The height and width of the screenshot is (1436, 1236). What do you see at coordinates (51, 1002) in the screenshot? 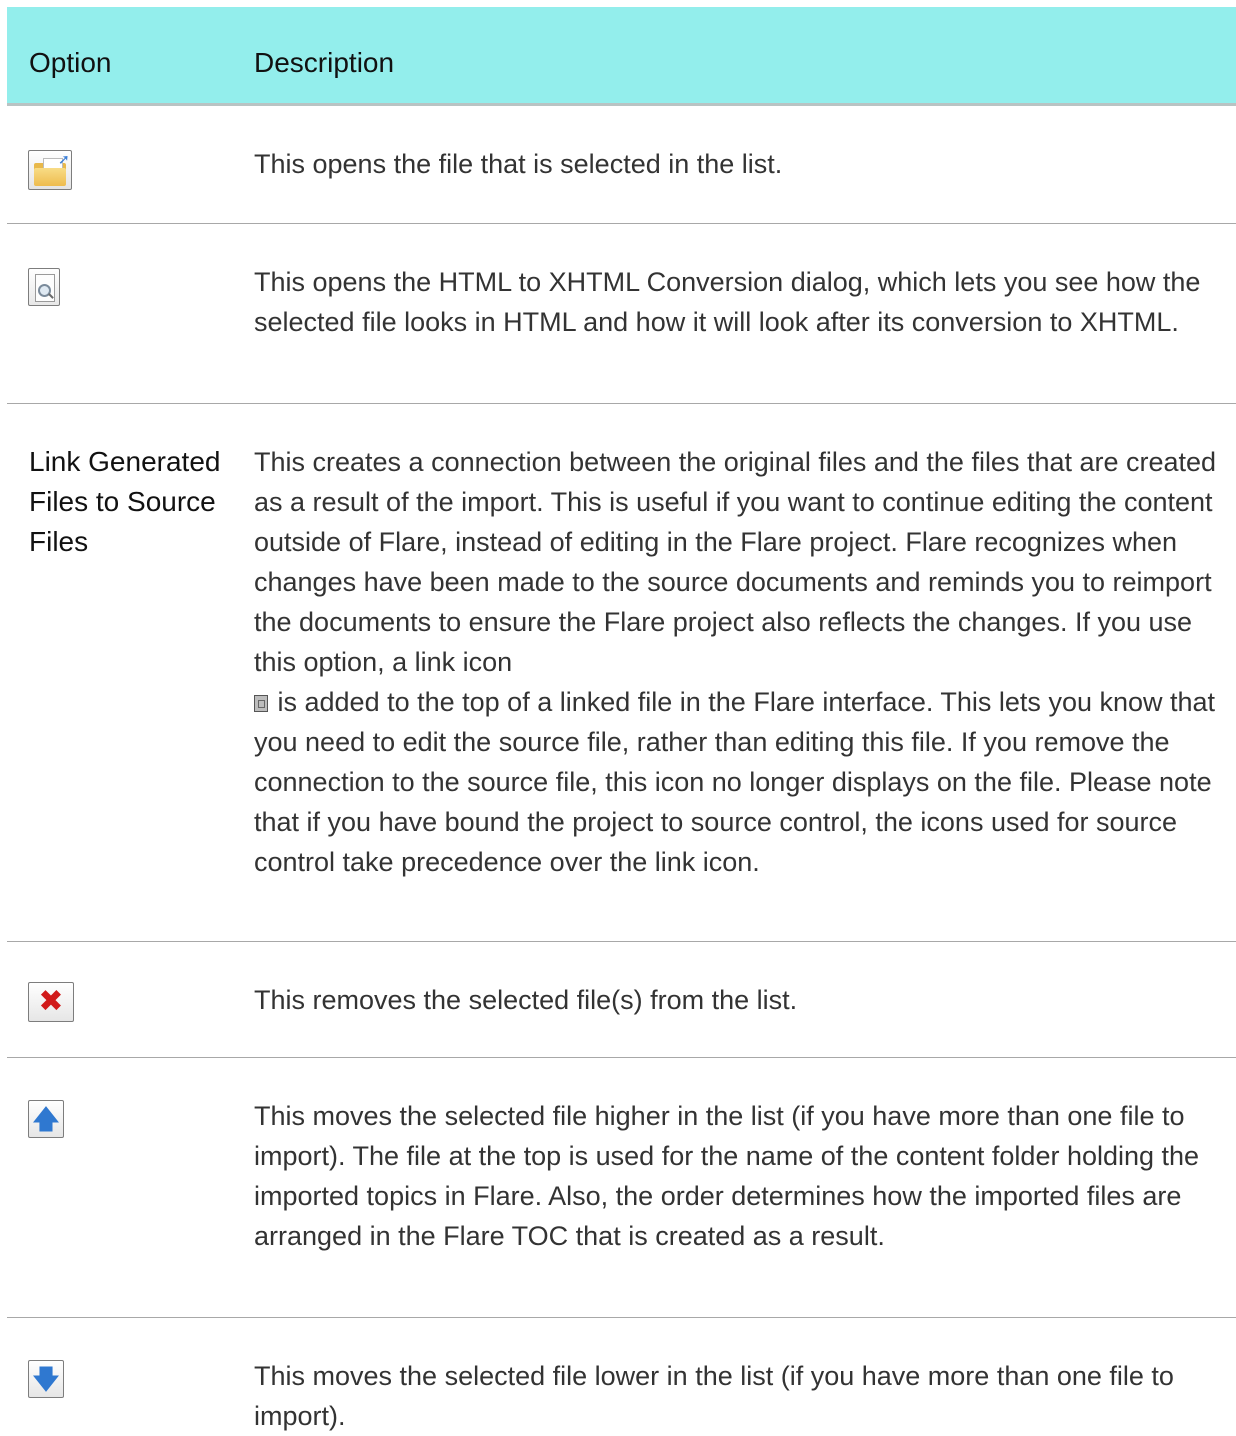
I see `remove-icon: ✖` at bounding box center [51, 1002].